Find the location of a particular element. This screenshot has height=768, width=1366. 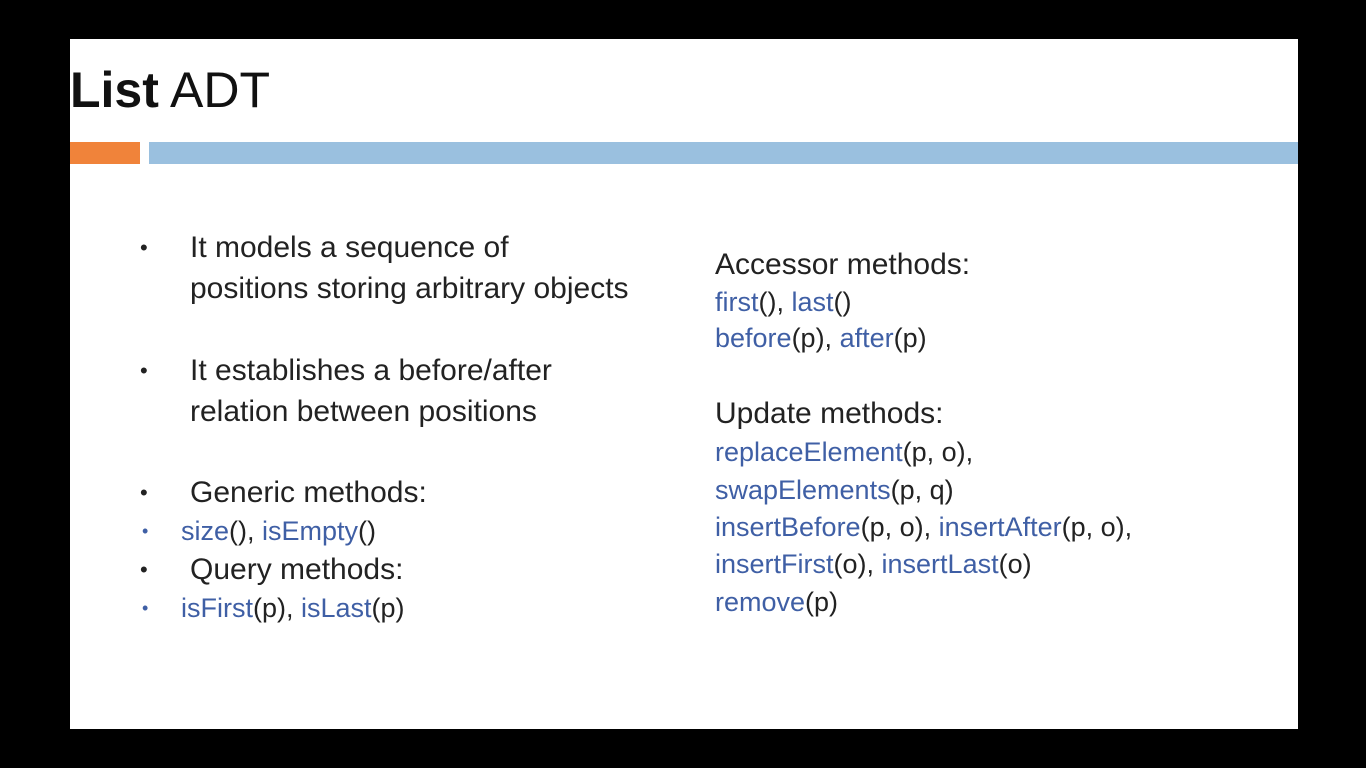

slide-title: List ADT is located at coordinates (170, 90).